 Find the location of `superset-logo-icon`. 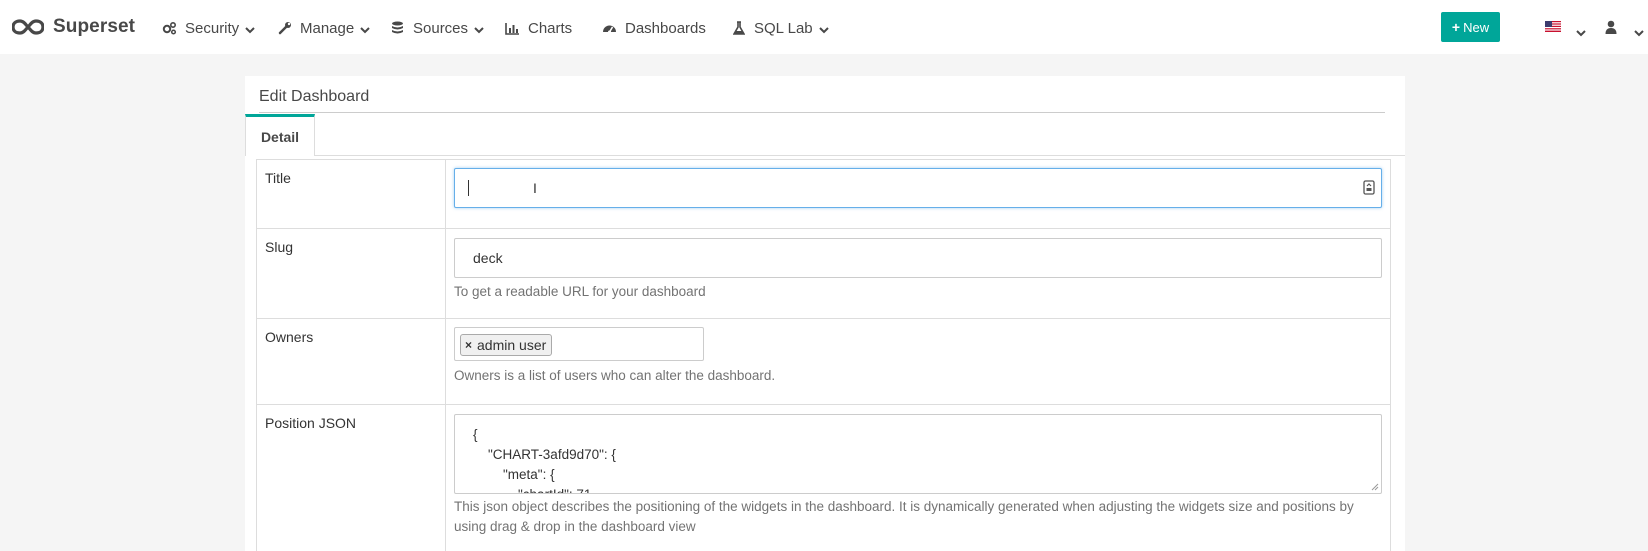

superset-logo-icon is located at coordinates (28, 27).